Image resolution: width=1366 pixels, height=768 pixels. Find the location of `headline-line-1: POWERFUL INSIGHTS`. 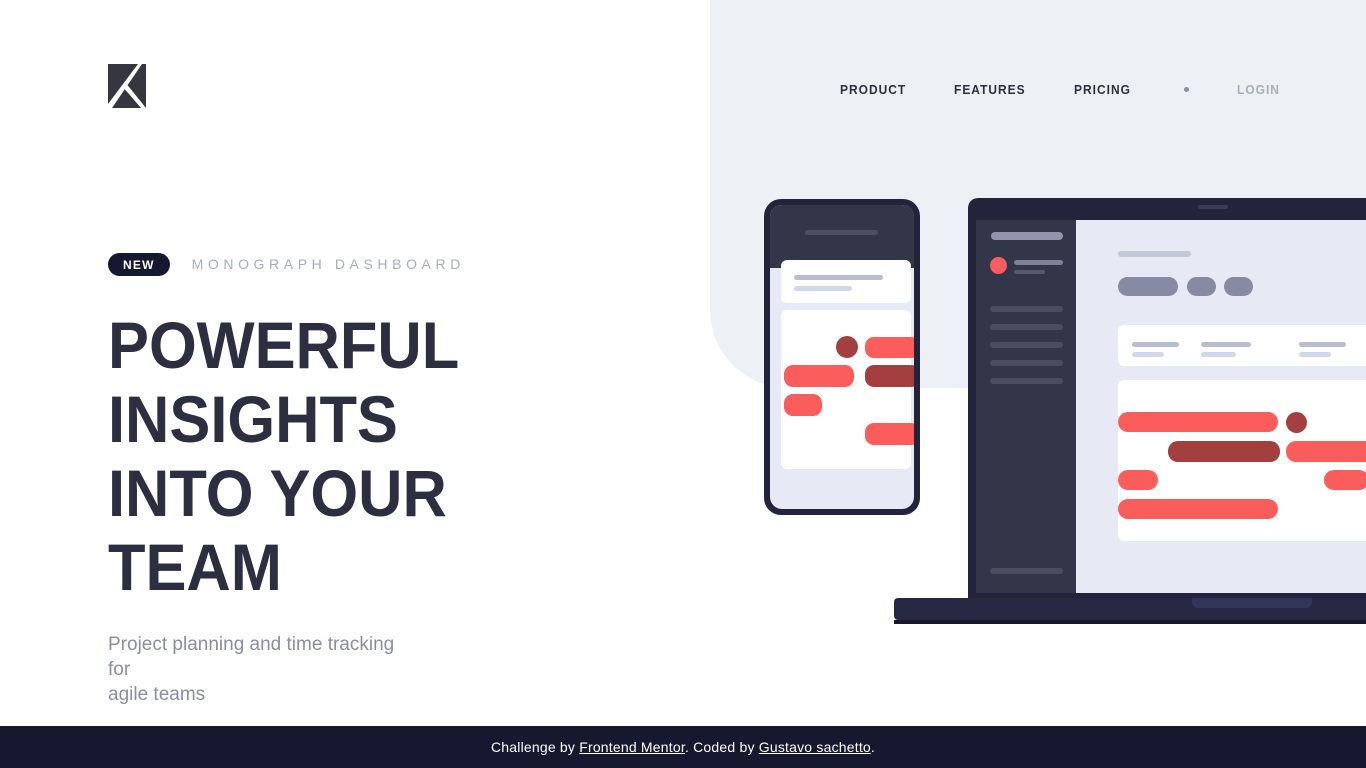

headline-line-1: POWERFUL INSIGHTS is located at coordinates (283, 382).